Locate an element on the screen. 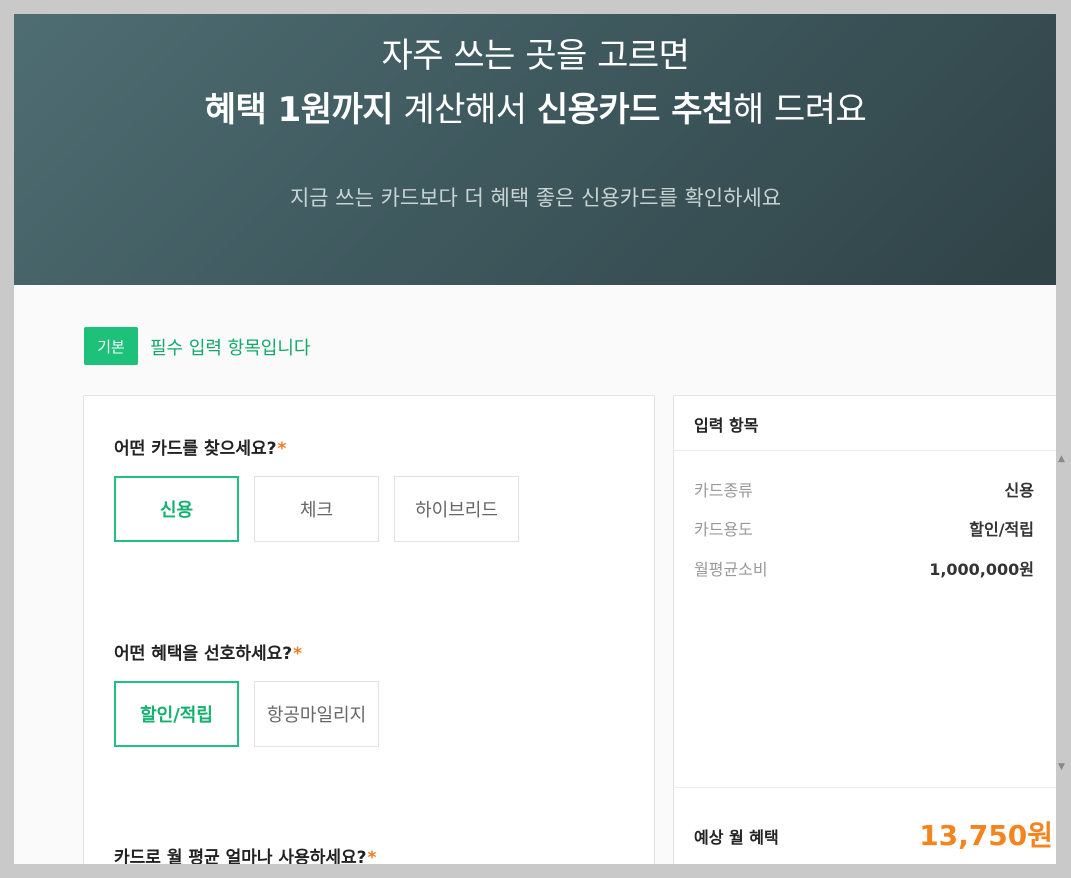 The height and width of the screenshot is (878, 1071). option-hybrid: 하이브리드 is located at coordinates (456, 509).